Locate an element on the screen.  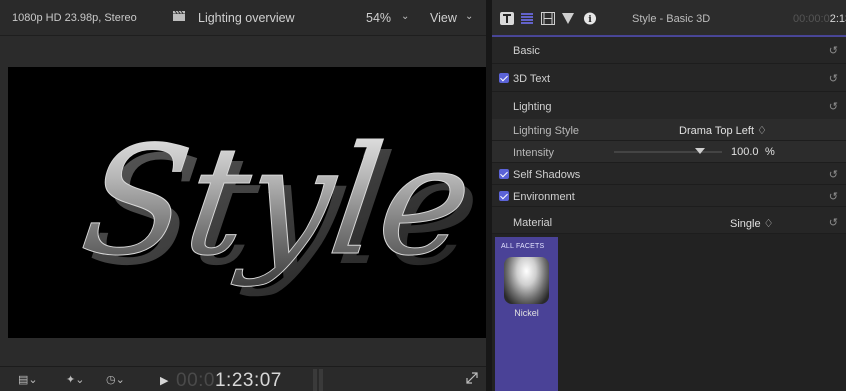
timecode-display: 00:01:23:07 is located at coordinates (229, 380).